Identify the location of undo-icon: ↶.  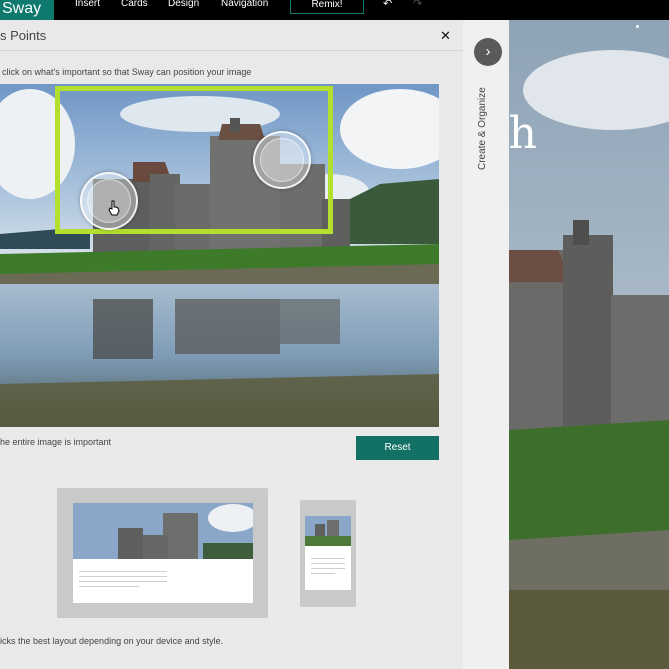
(387, 5).